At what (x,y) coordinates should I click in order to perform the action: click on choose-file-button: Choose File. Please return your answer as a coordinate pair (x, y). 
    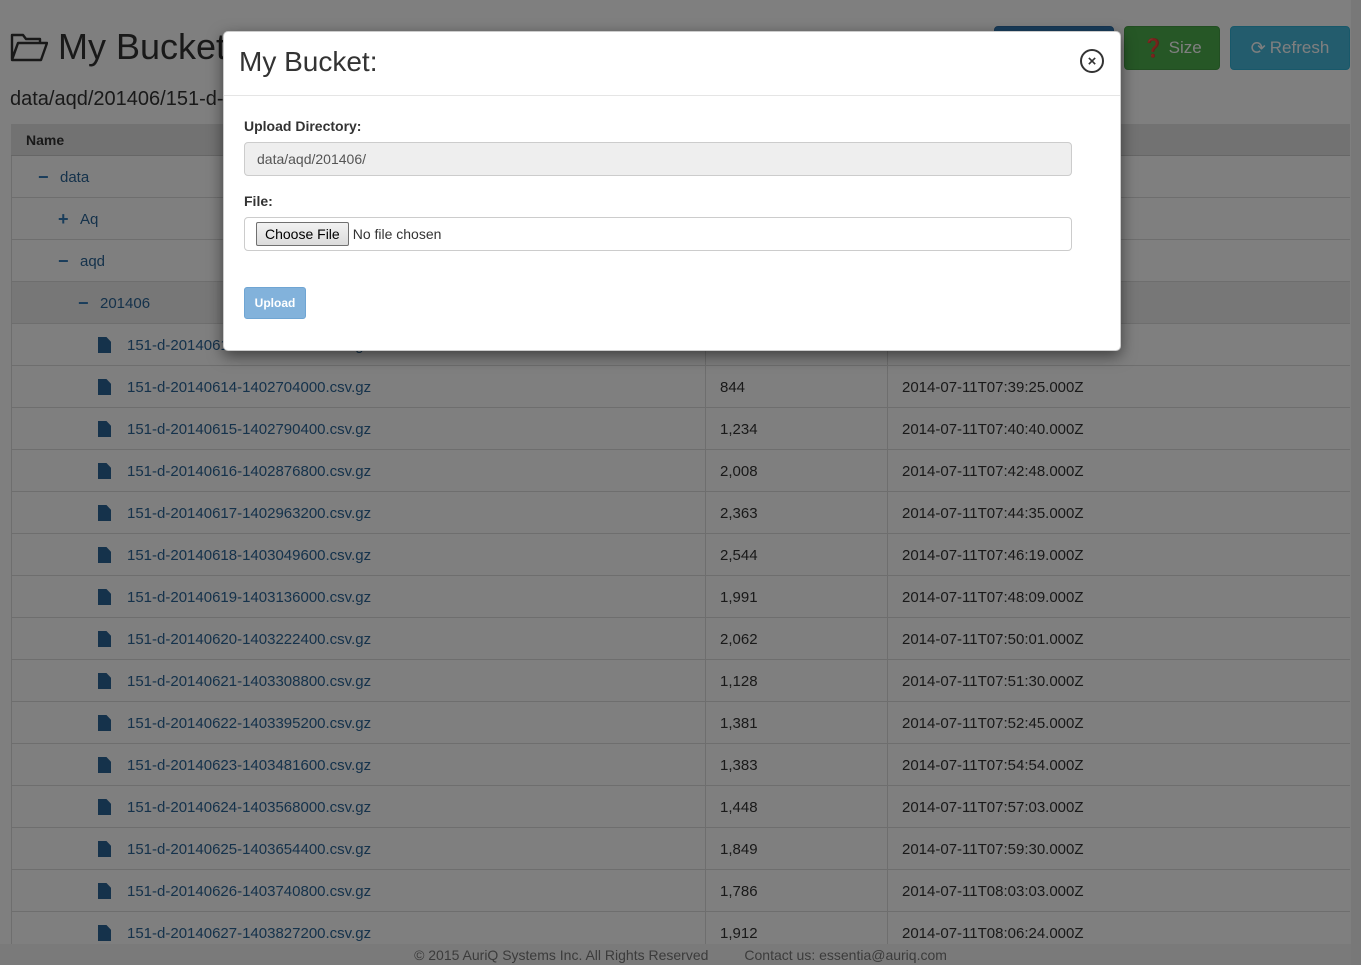
    Looking at the image, I should click on (302, 234).